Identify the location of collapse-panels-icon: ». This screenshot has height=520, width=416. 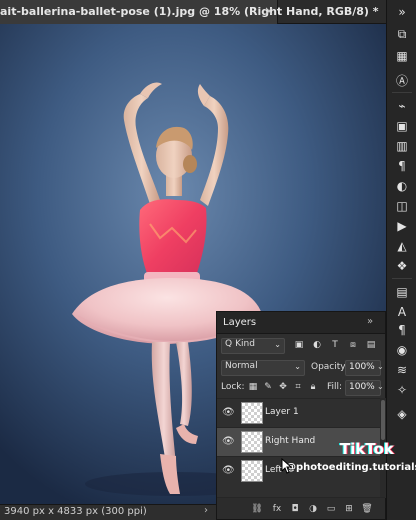
(402, 12).